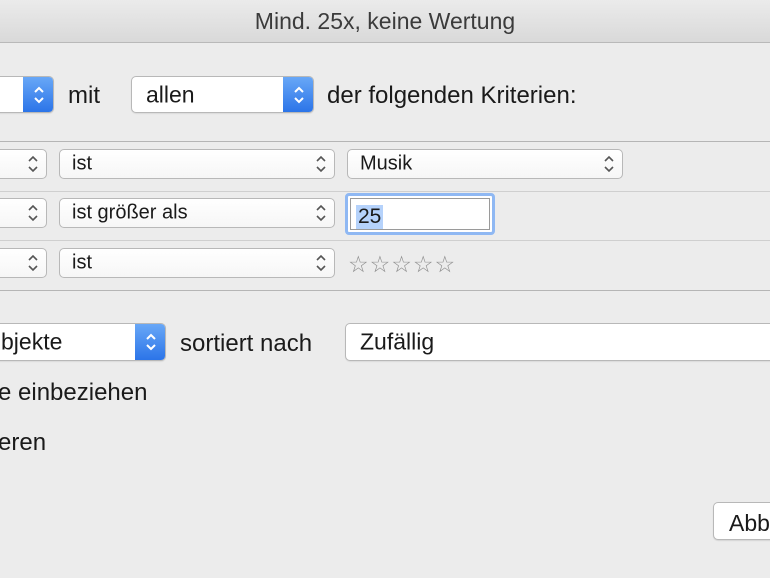 The height and width of the screenshot is (578, 770). What do you see at coordinates (197, 213) in the screenshot?
I see `operator-select: ist größer als` at bounding box center [197, 213].